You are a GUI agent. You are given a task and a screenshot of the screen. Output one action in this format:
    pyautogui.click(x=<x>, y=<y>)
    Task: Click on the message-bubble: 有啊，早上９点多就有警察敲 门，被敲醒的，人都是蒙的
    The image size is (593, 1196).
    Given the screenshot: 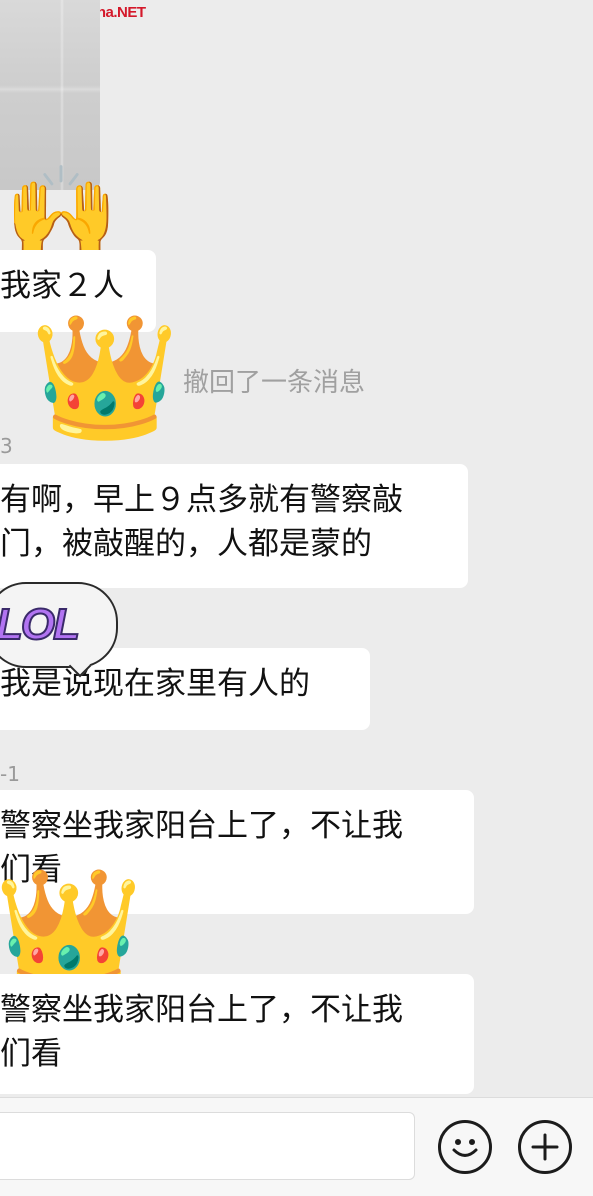 What is the action you would take?
    pyautogui.click(x=234, y=526)
    